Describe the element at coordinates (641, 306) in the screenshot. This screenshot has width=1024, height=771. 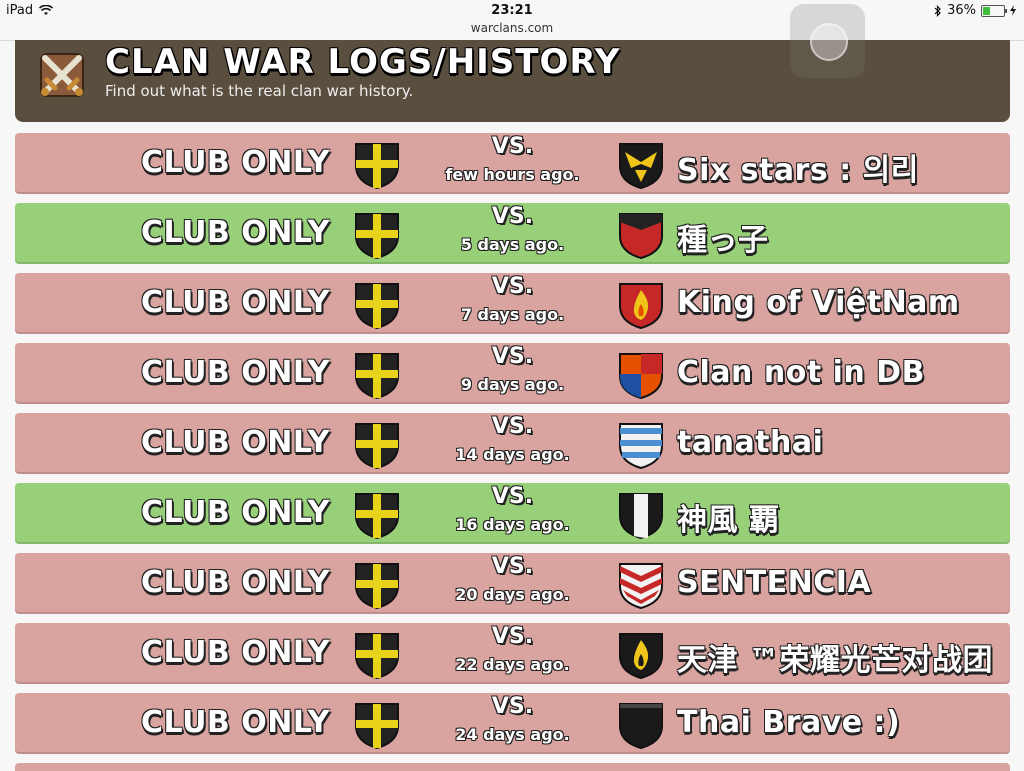
I see `red-flame-badge-icon` at that location.